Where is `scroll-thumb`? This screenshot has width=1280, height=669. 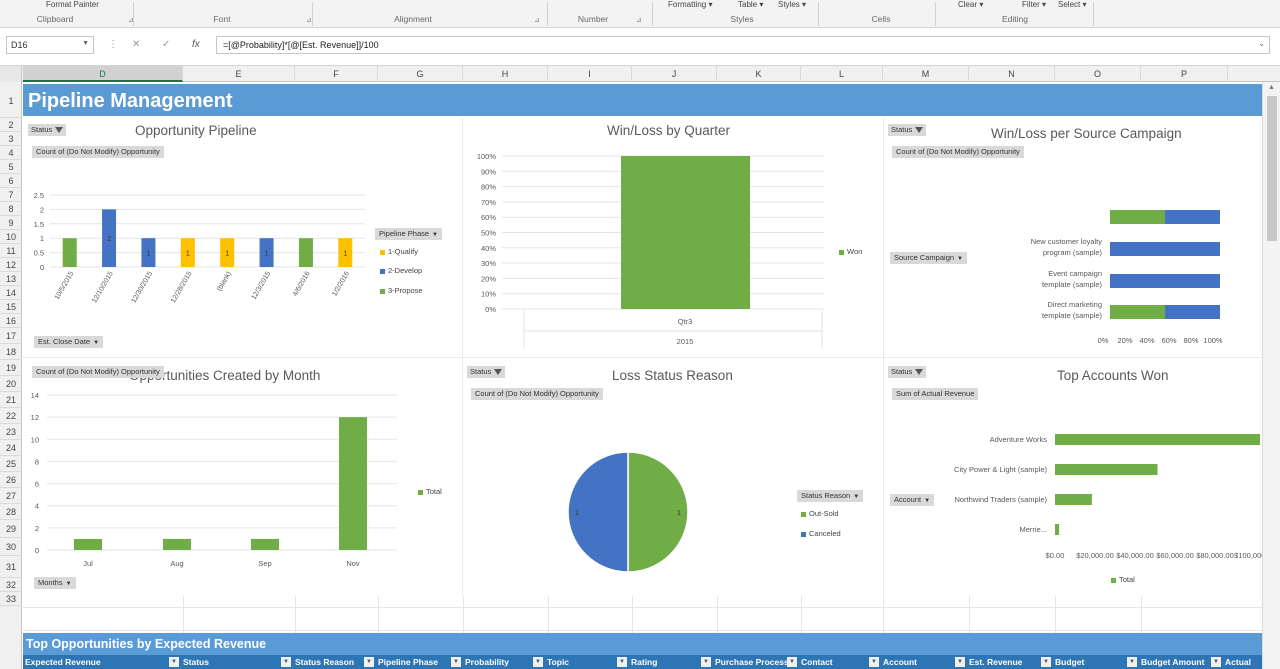 scroll-thumb is located at coordinates (1272, 168).